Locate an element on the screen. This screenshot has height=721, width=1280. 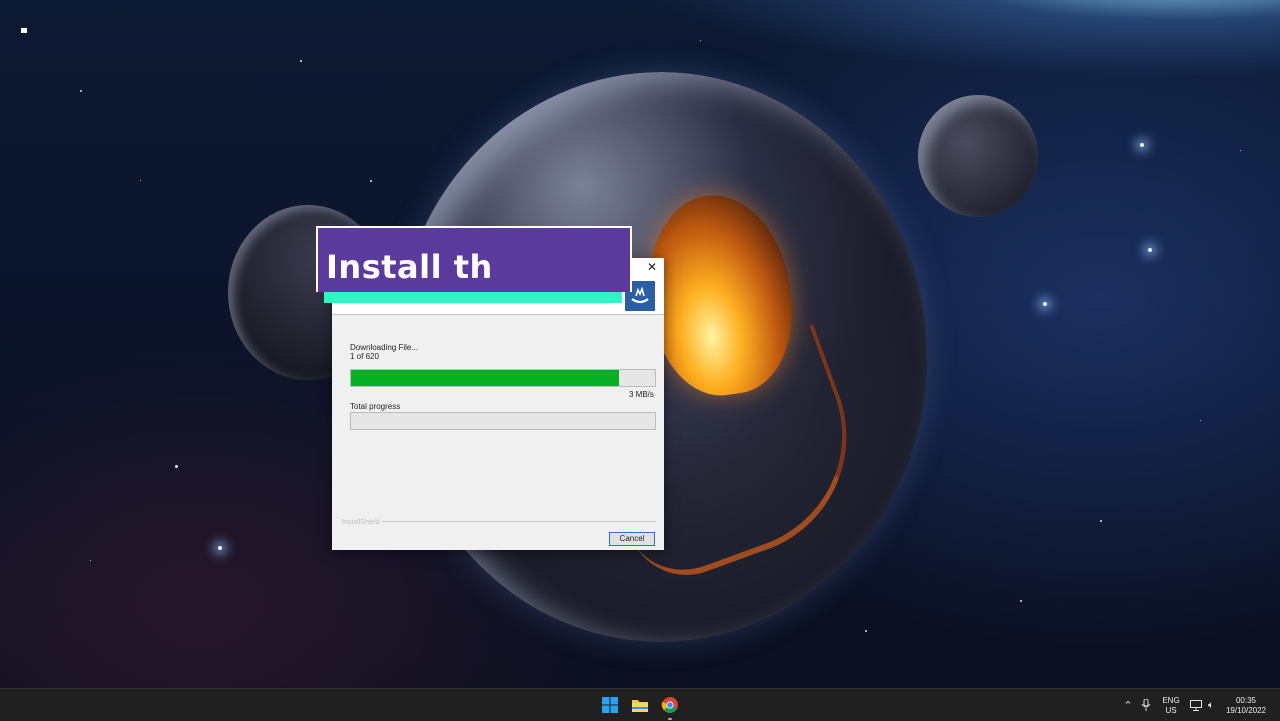
windows-start-icon is located at coordinates (610, 705).